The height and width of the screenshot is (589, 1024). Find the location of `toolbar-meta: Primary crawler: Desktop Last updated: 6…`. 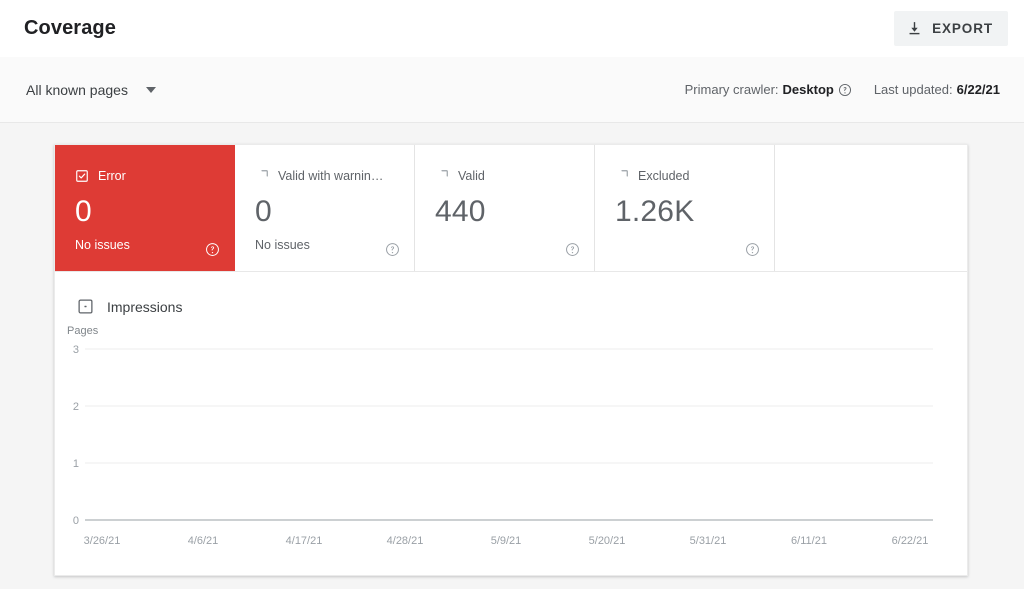

toolbar-meta: Primary crawler: Desktop Last updated: 6… is located at coordinates (842, 89).